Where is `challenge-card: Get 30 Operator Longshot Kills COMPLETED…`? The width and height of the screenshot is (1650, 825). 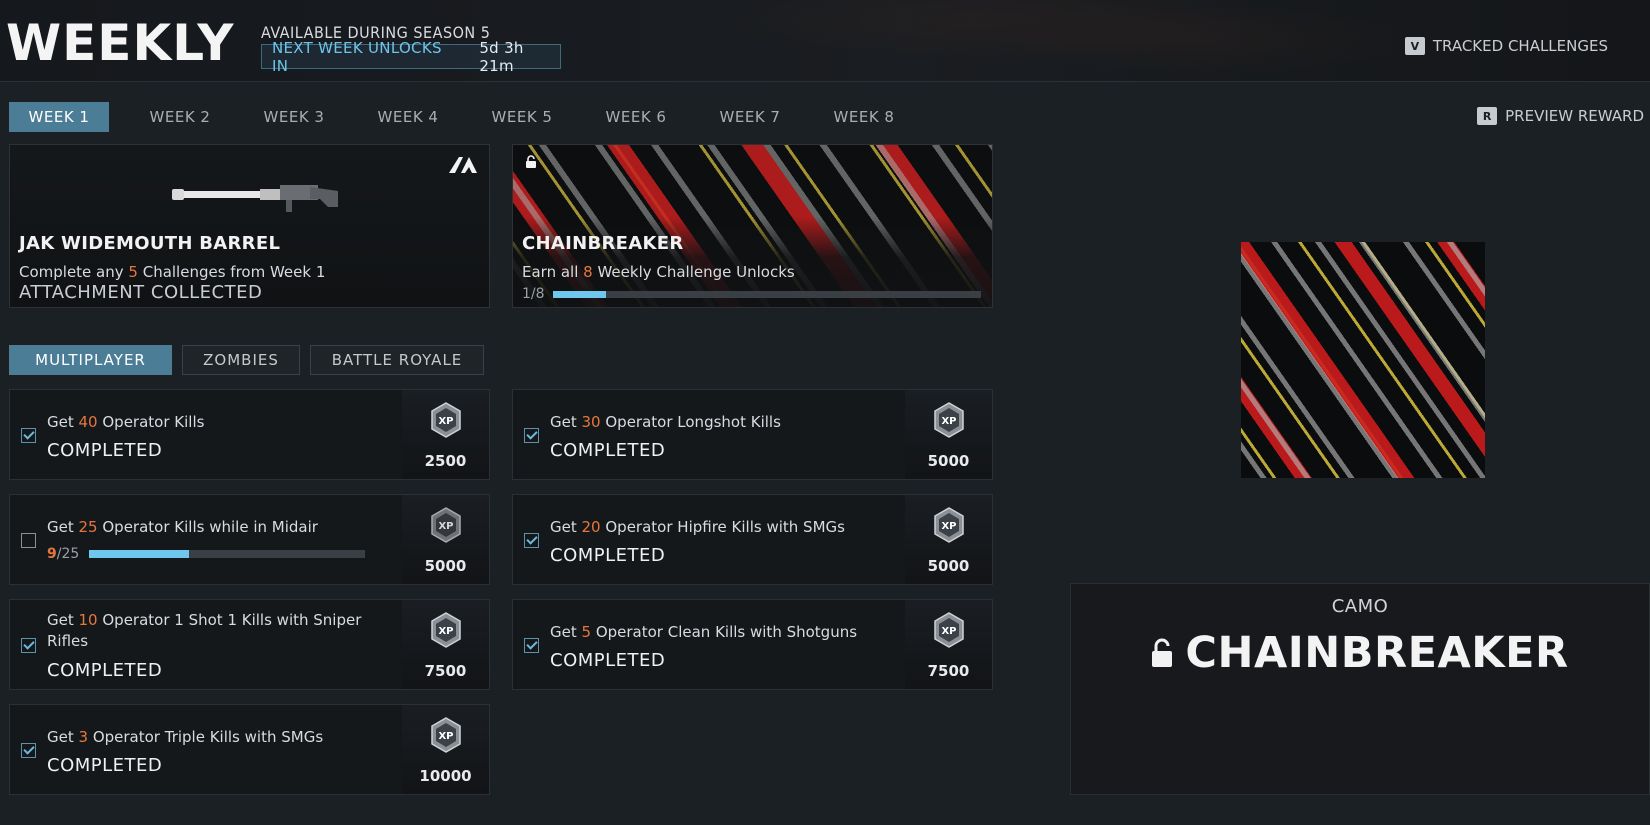
challenge-card: Get 30 Operator Longshot Kills COMPLETED… is located at coordinates (752, 434).